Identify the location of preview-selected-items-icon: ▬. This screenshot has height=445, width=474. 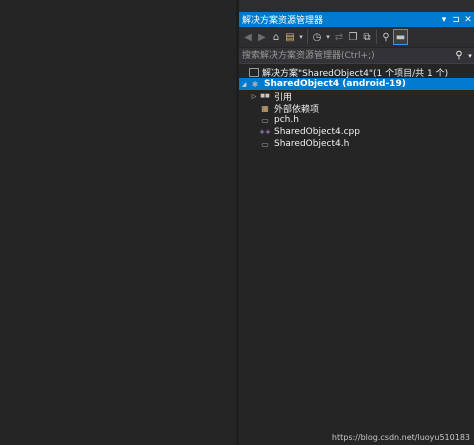
(400, 37).